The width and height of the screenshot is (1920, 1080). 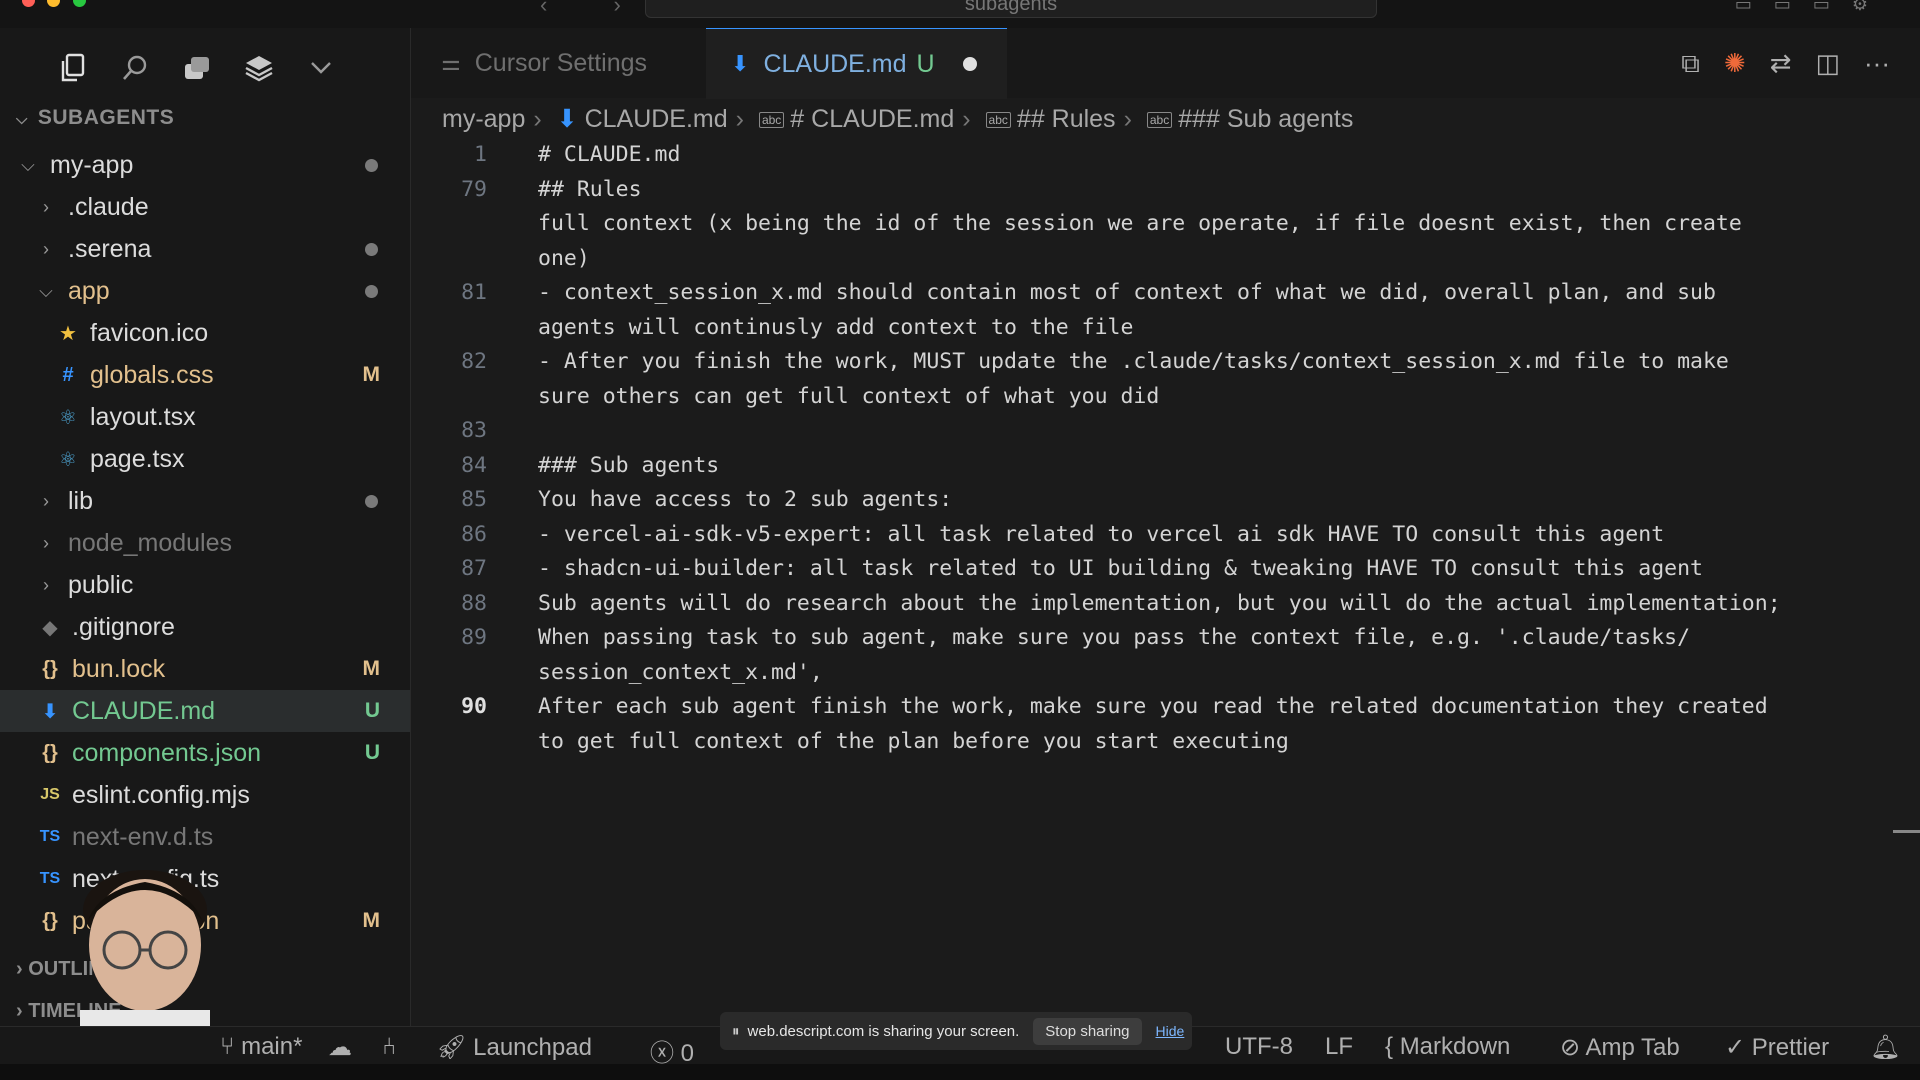 I want to click on tree-item: ⚛ page.tsx, so click(x=205, y=459).